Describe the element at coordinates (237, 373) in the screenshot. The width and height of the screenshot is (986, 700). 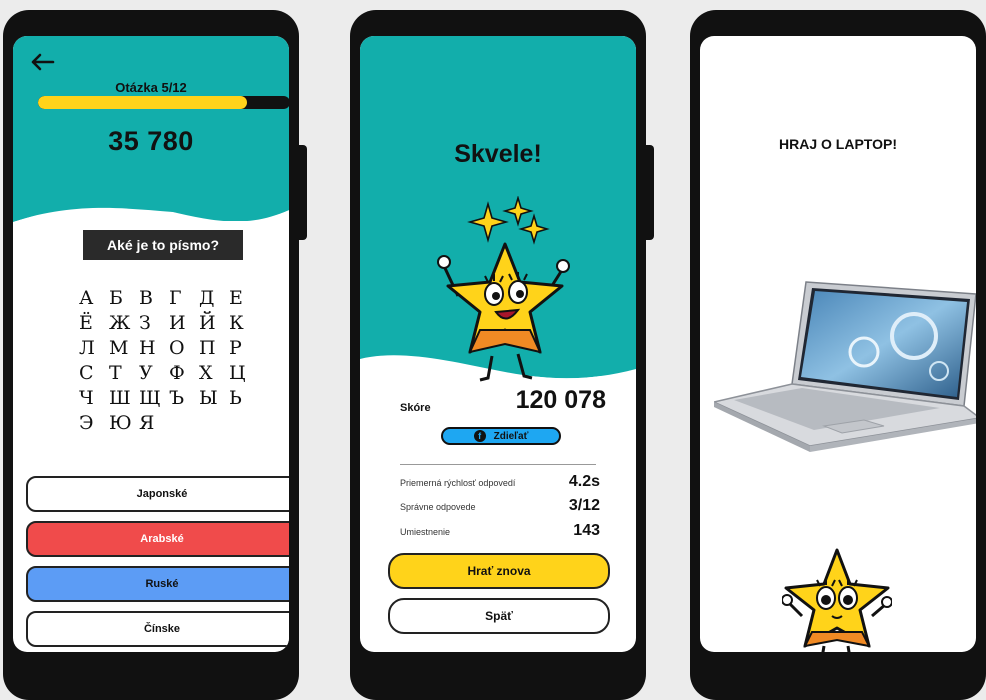
I see `letter: Ц` at that location.